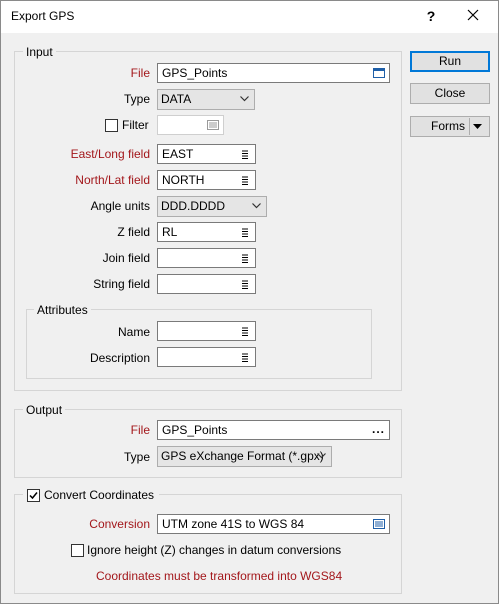 Image resolution: width=499 pixels, height=604 pixels. Describe the element at coordinates (195, 73) in the screenshot. I see `input-file-value: GPS_Points` at that location.